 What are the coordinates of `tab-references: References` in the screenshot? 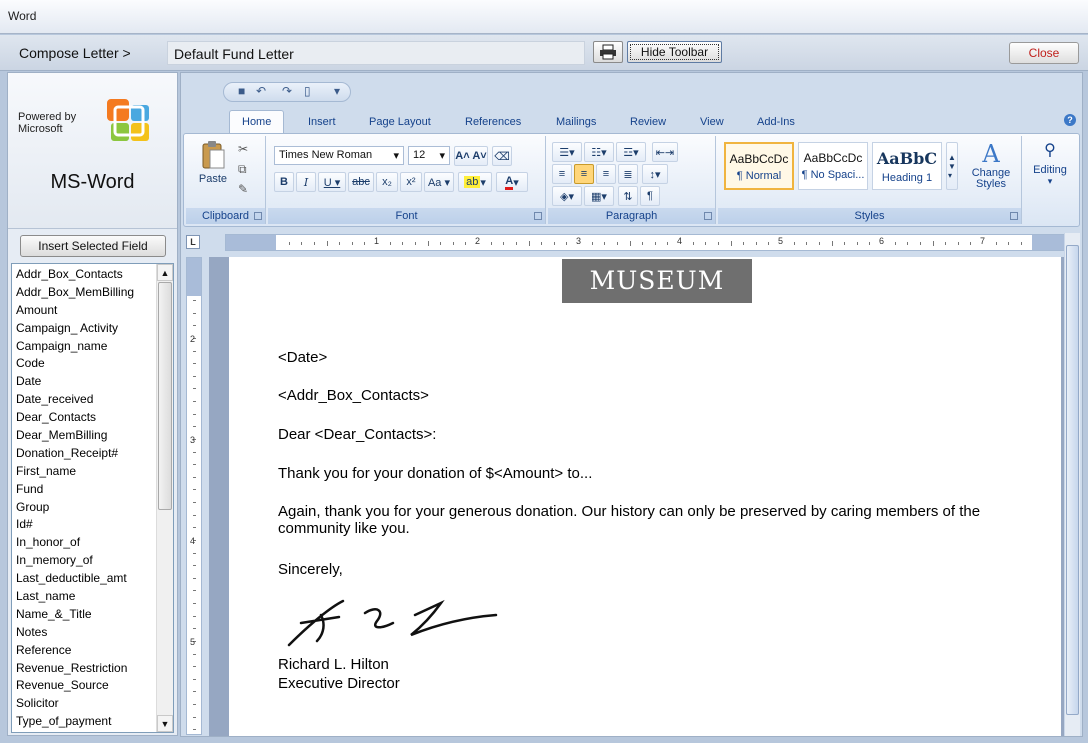 It's located at (493, 122).